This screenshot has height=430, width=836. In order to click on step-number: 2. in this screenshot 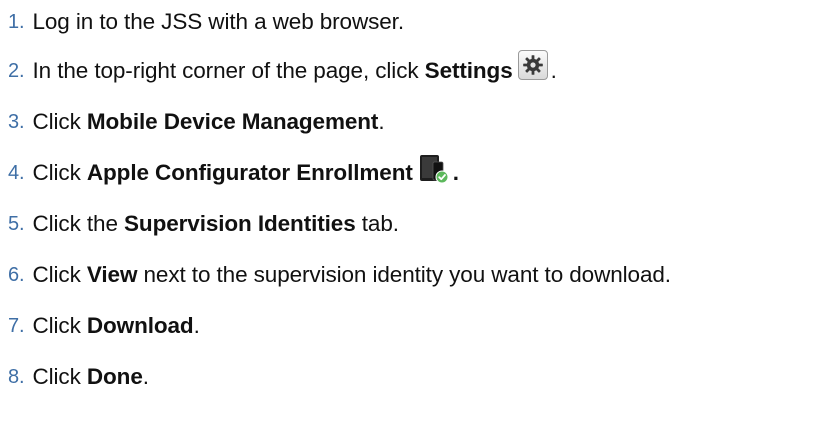, I will do `click(16, 70)`.